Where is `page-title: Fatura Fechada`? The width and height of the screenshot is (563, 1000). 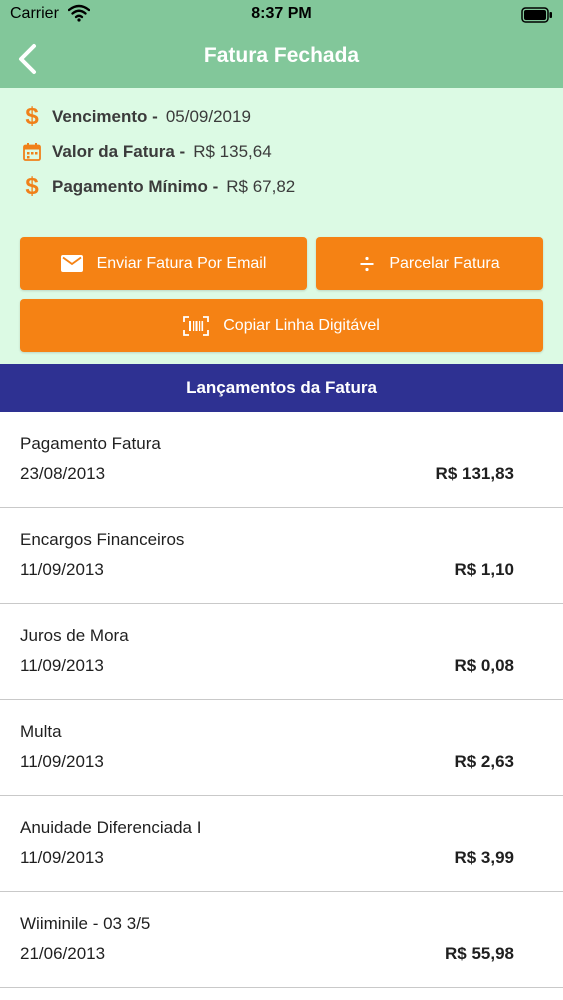
page-title: Fatura Fechada is located at coordinates (281, 55).